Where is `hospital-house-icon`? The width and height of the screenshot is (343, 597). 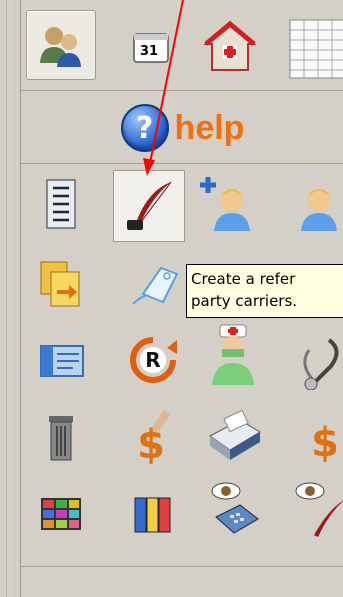
hospital-house-icon is located at coordinates (230, 45).